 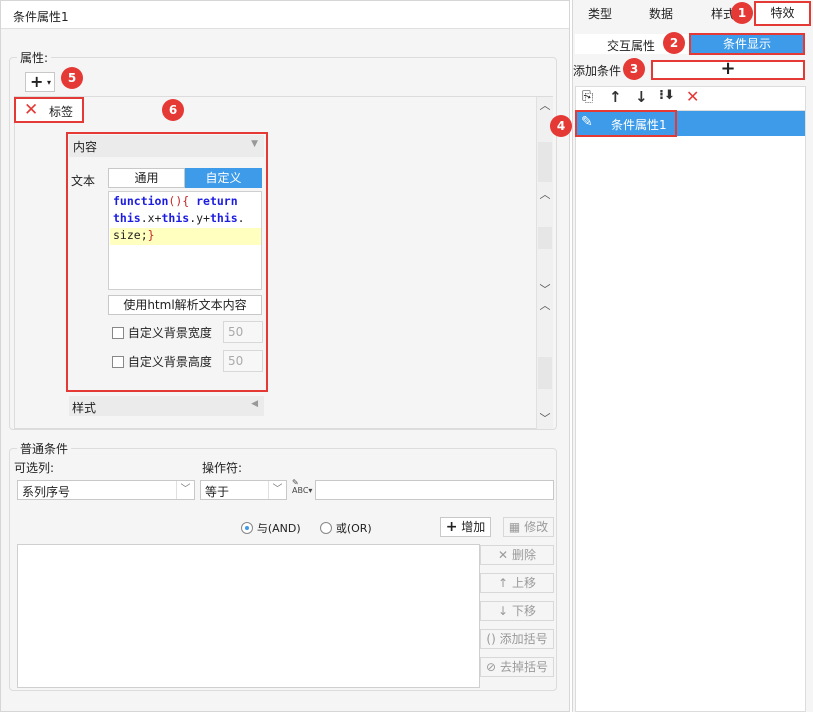 I want to click on collapse-icon: ▼, so click(x=254, y=144).